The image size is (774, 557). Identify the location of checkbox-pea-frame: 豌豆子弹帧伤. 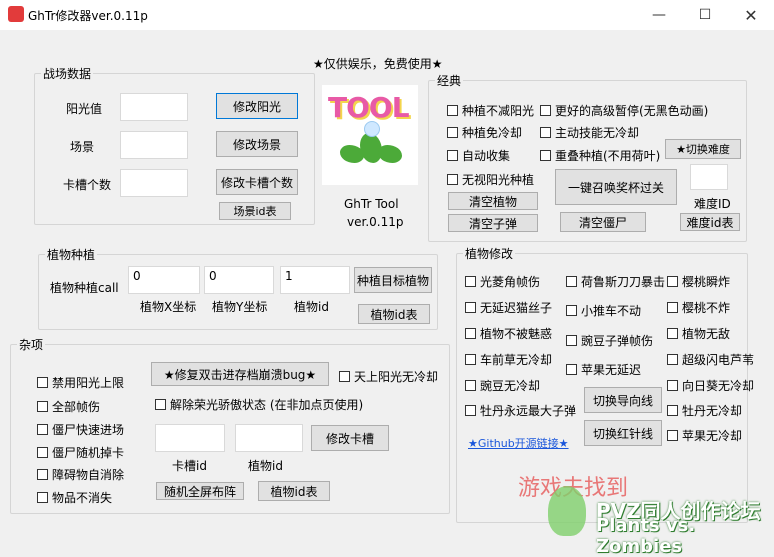
(609, 340).